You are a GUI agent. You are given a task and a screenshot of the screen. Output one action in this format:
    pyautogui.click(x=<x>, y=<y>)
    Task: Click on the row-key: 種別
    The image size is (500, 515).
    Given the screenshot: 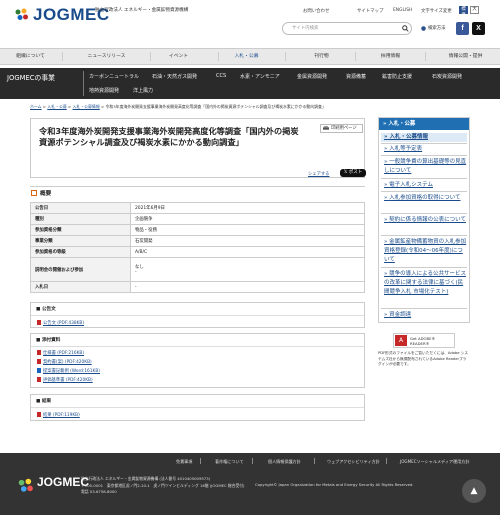 What is the action you would take?
    pyautogui.click(x=80, y=219)
    